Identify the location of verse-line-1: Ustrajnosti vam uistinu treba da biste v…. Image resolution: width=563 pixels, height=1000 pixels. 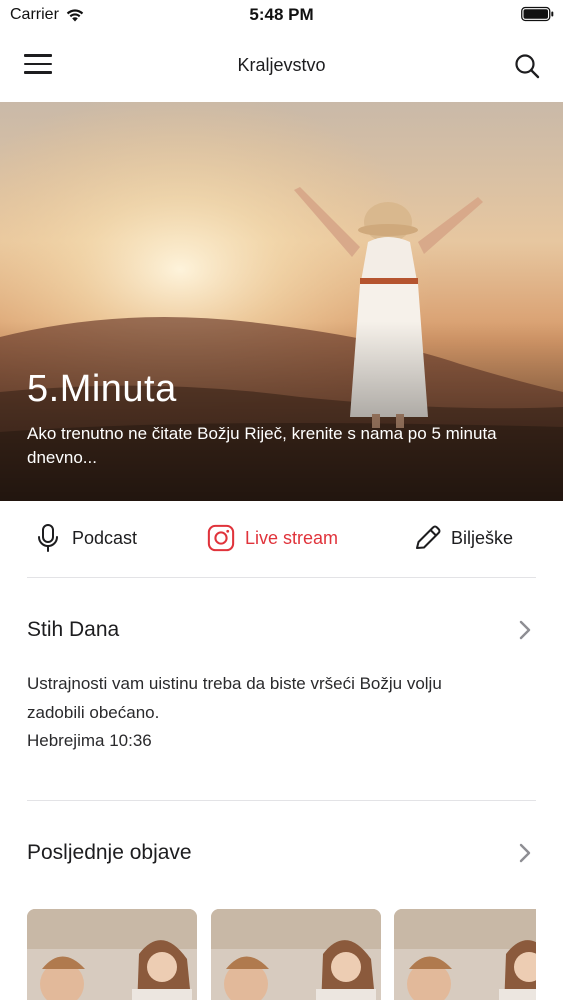
(234, 683).